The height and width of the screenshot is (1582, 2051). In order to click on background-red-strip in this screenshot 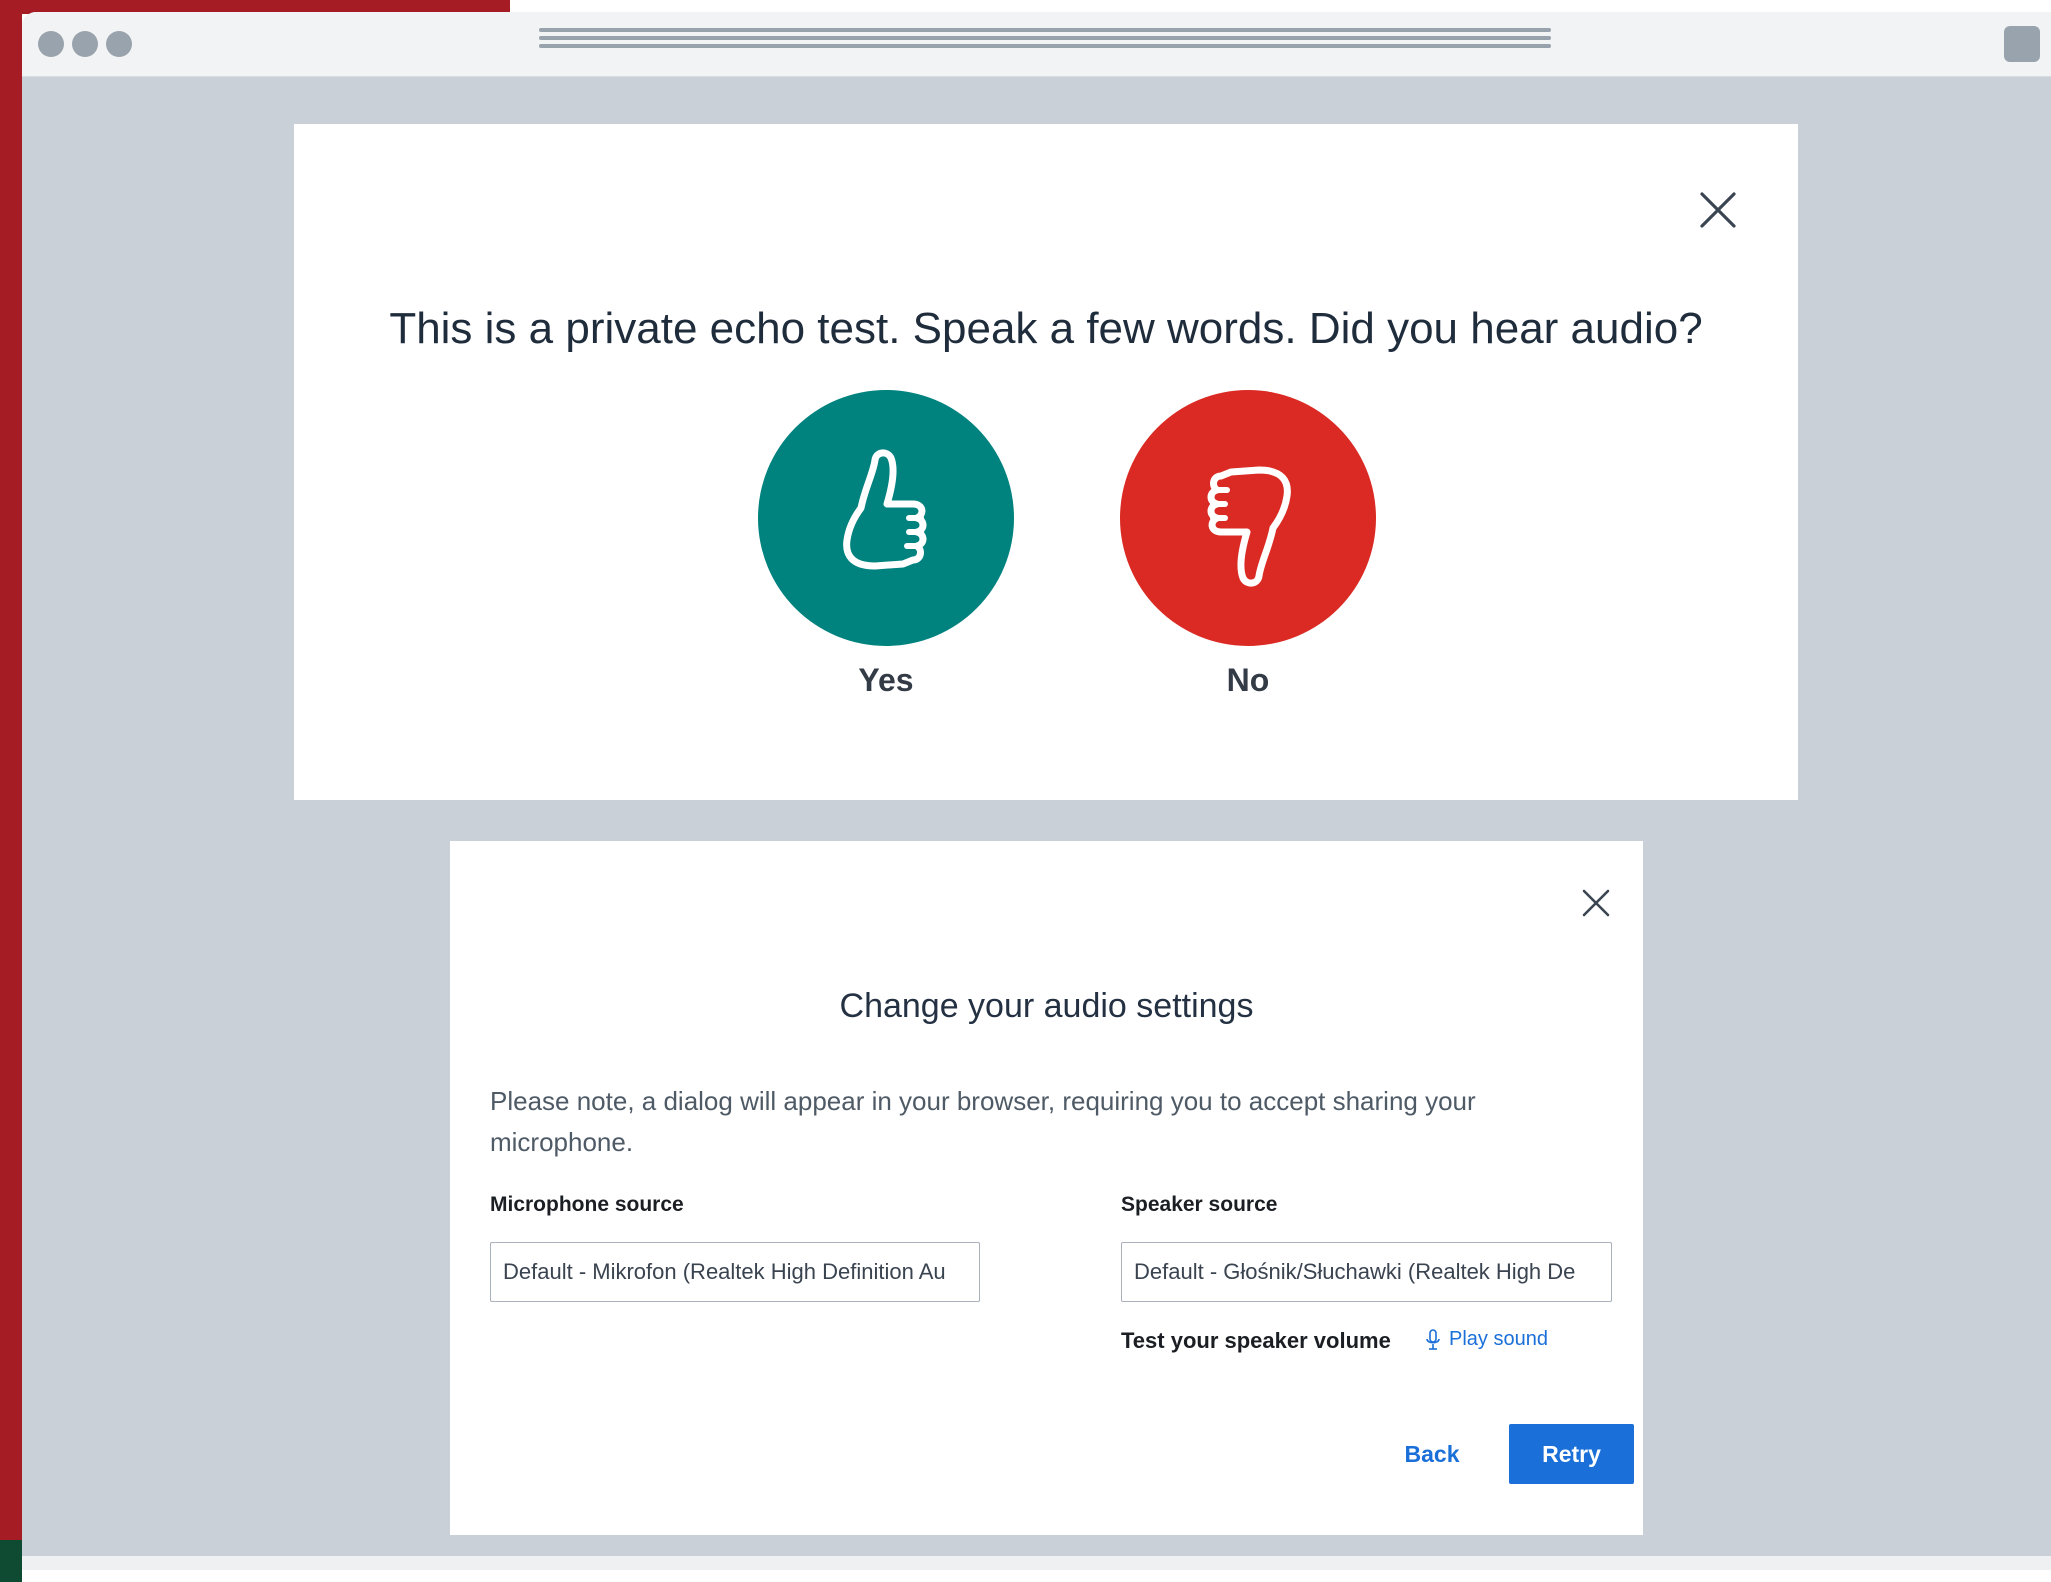, I will do `click(11, 791)`.